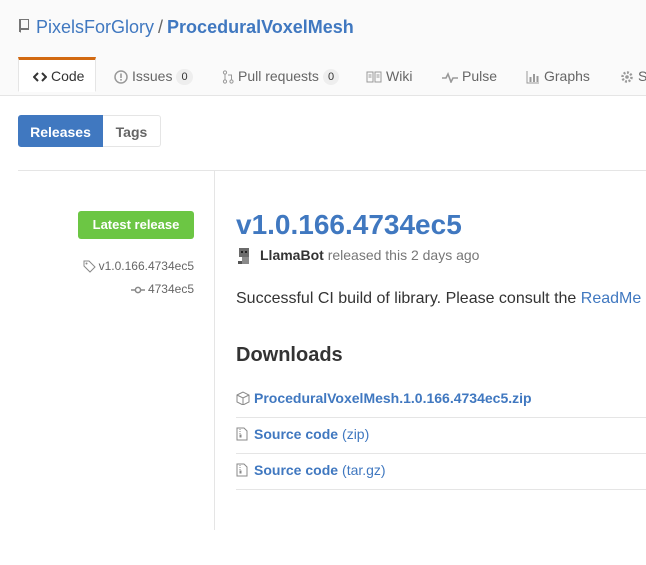  What do you see at coordinates (184, 77) in the screenshot?
I see `issues-counter: 0` at bounding box center [184, 77].